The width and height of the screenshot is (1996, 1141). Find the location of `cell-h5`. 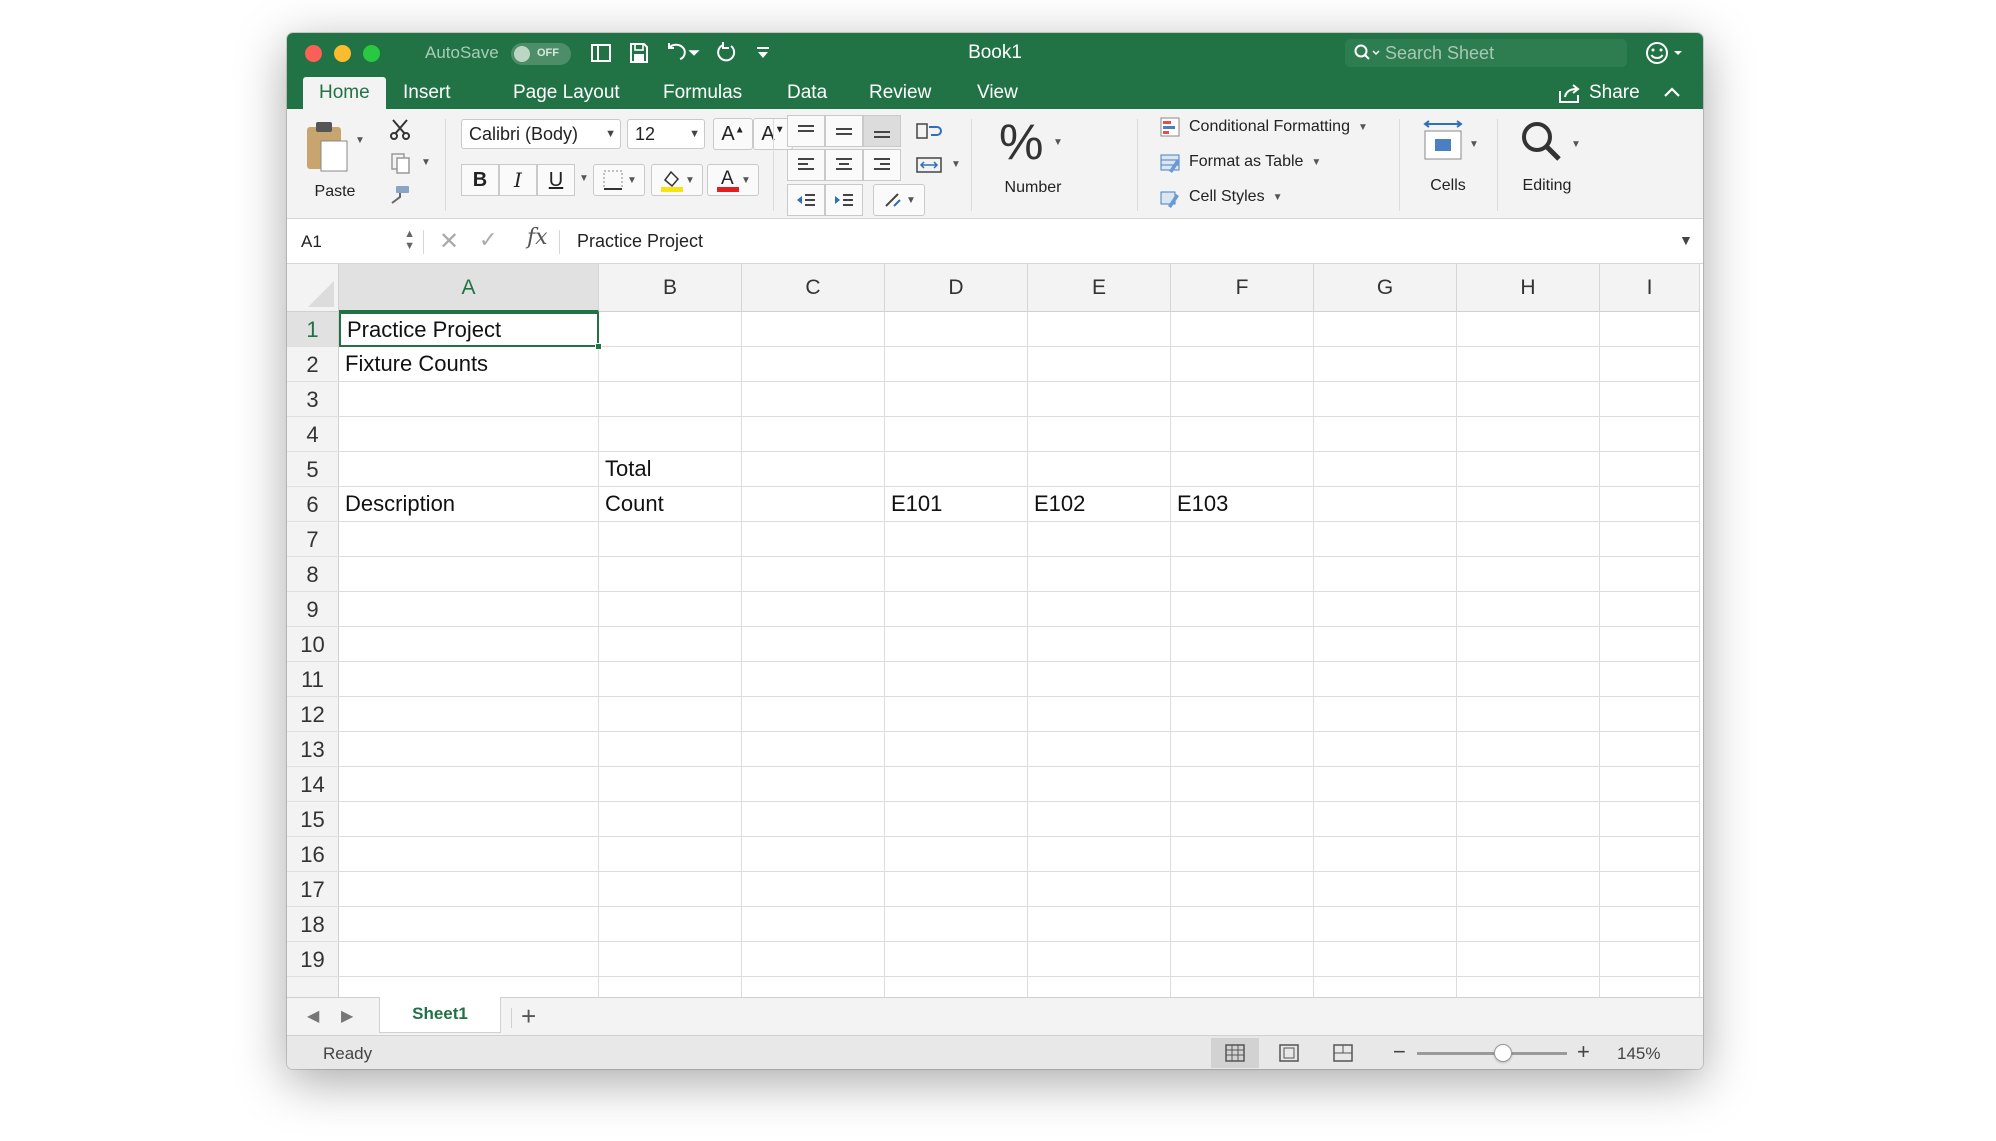

cell-h5 is located at coordinates (1528, 469).